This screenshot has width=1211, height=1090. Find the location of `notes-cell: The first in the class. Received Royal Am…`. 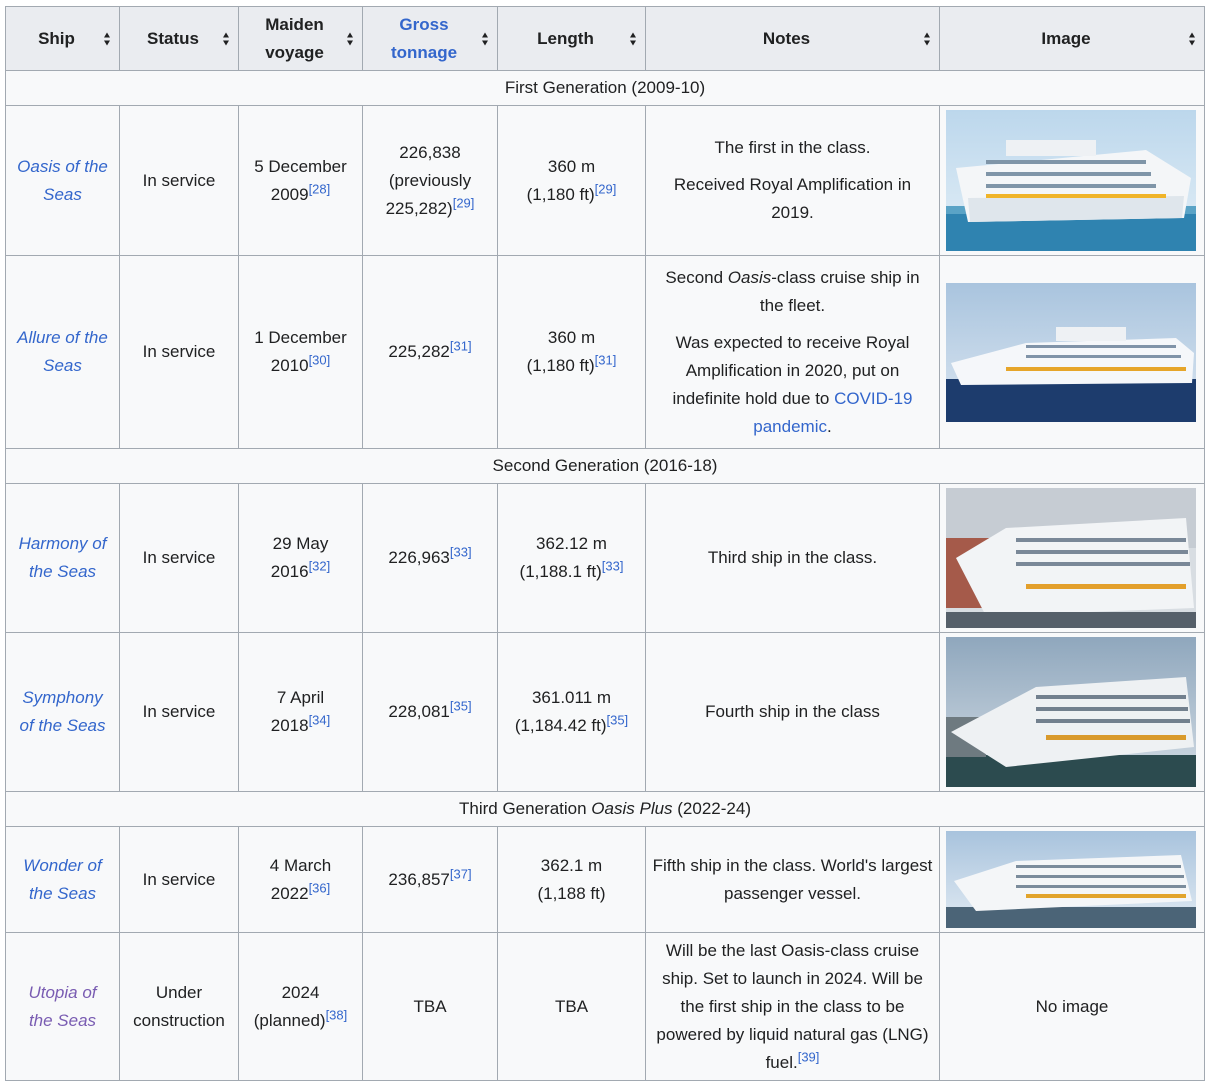

notes-cell: The first in the class. Received Royal Am… is located at coordinates (792, 180).